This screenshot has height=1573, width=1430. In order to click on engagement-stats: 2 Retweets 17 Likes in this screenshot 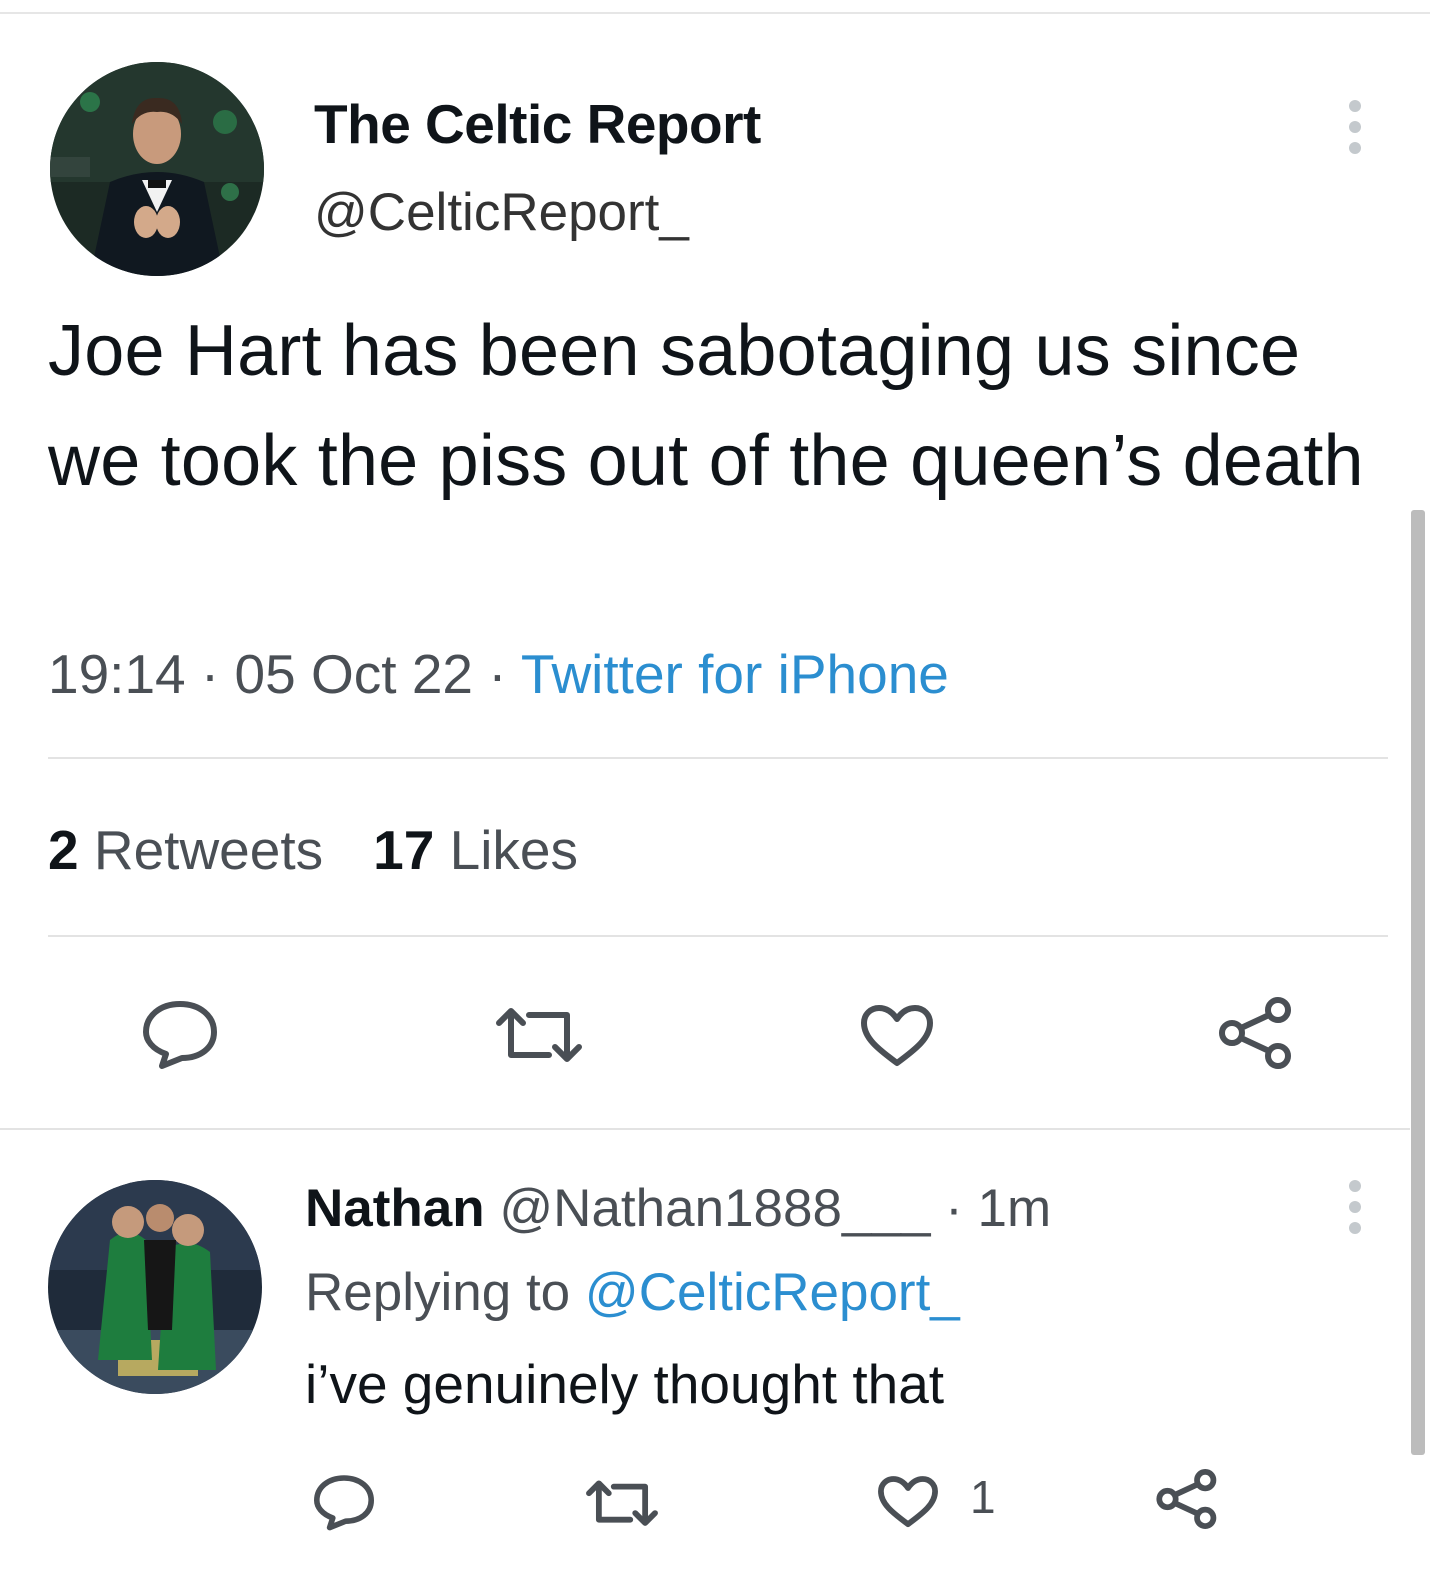, I will do `click(313, 850)`.